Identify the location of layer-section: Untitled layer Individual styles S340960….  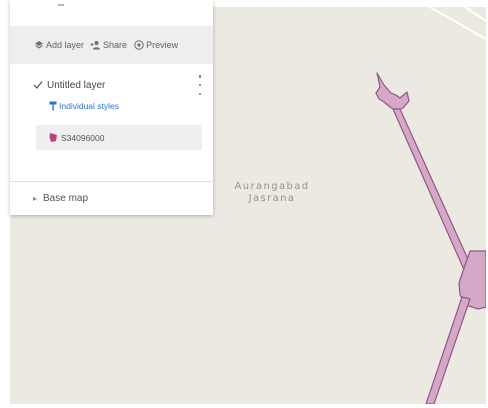
(111, 130).